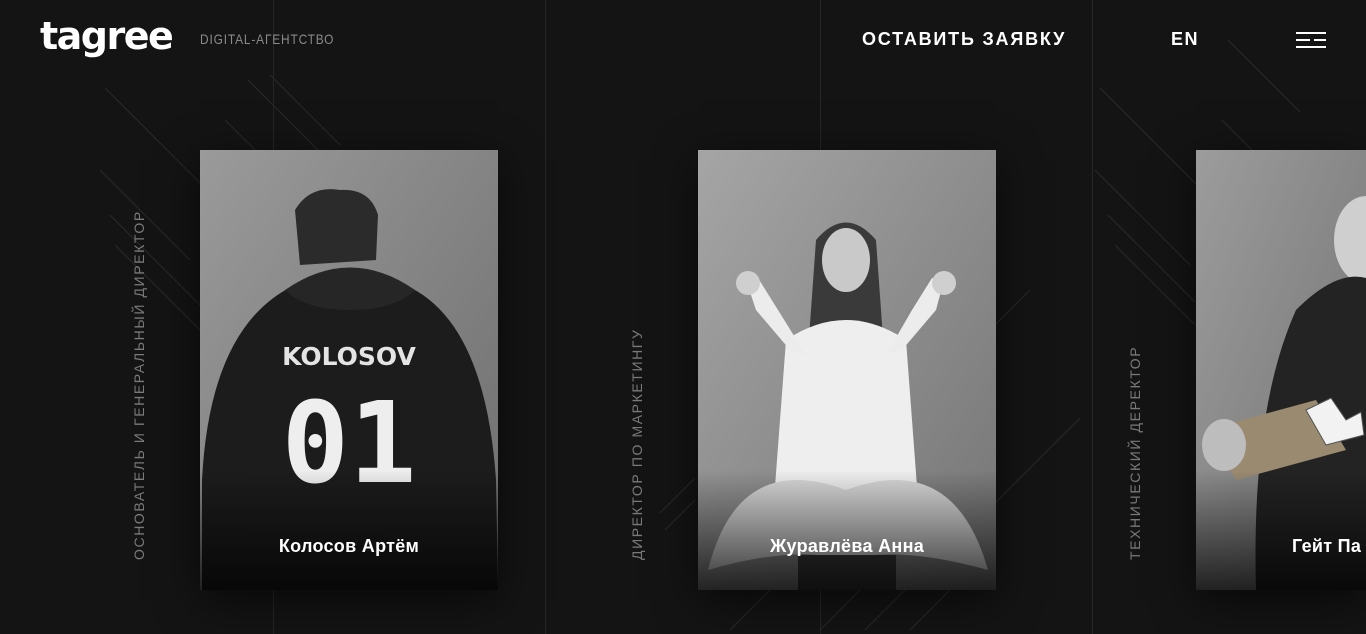 The image size is (1366, 634). What do you see at coordinates (1311, 41) in the screenshot?
I see `hamburger-icon` at bounding box center [1311, 41].